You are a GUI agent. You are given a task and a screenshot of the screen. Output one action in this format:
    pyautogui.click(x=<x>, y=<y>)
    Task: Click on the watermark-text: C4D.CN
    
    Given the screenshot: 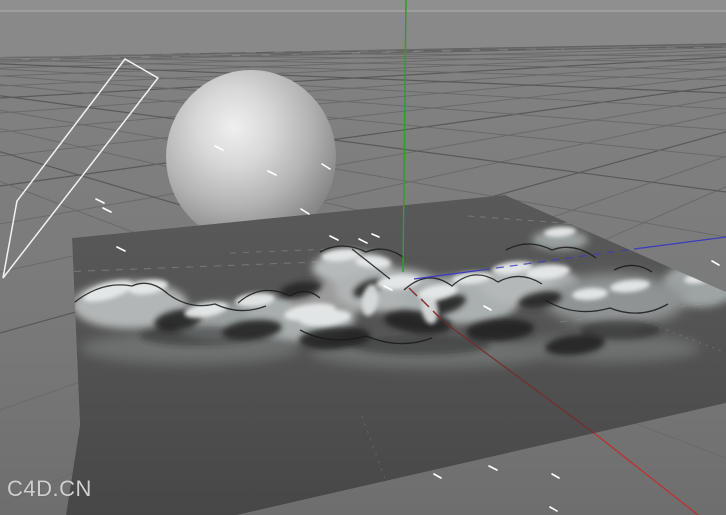 What is the action you would take?
    pyautogui.click(x=49, y=488)
    